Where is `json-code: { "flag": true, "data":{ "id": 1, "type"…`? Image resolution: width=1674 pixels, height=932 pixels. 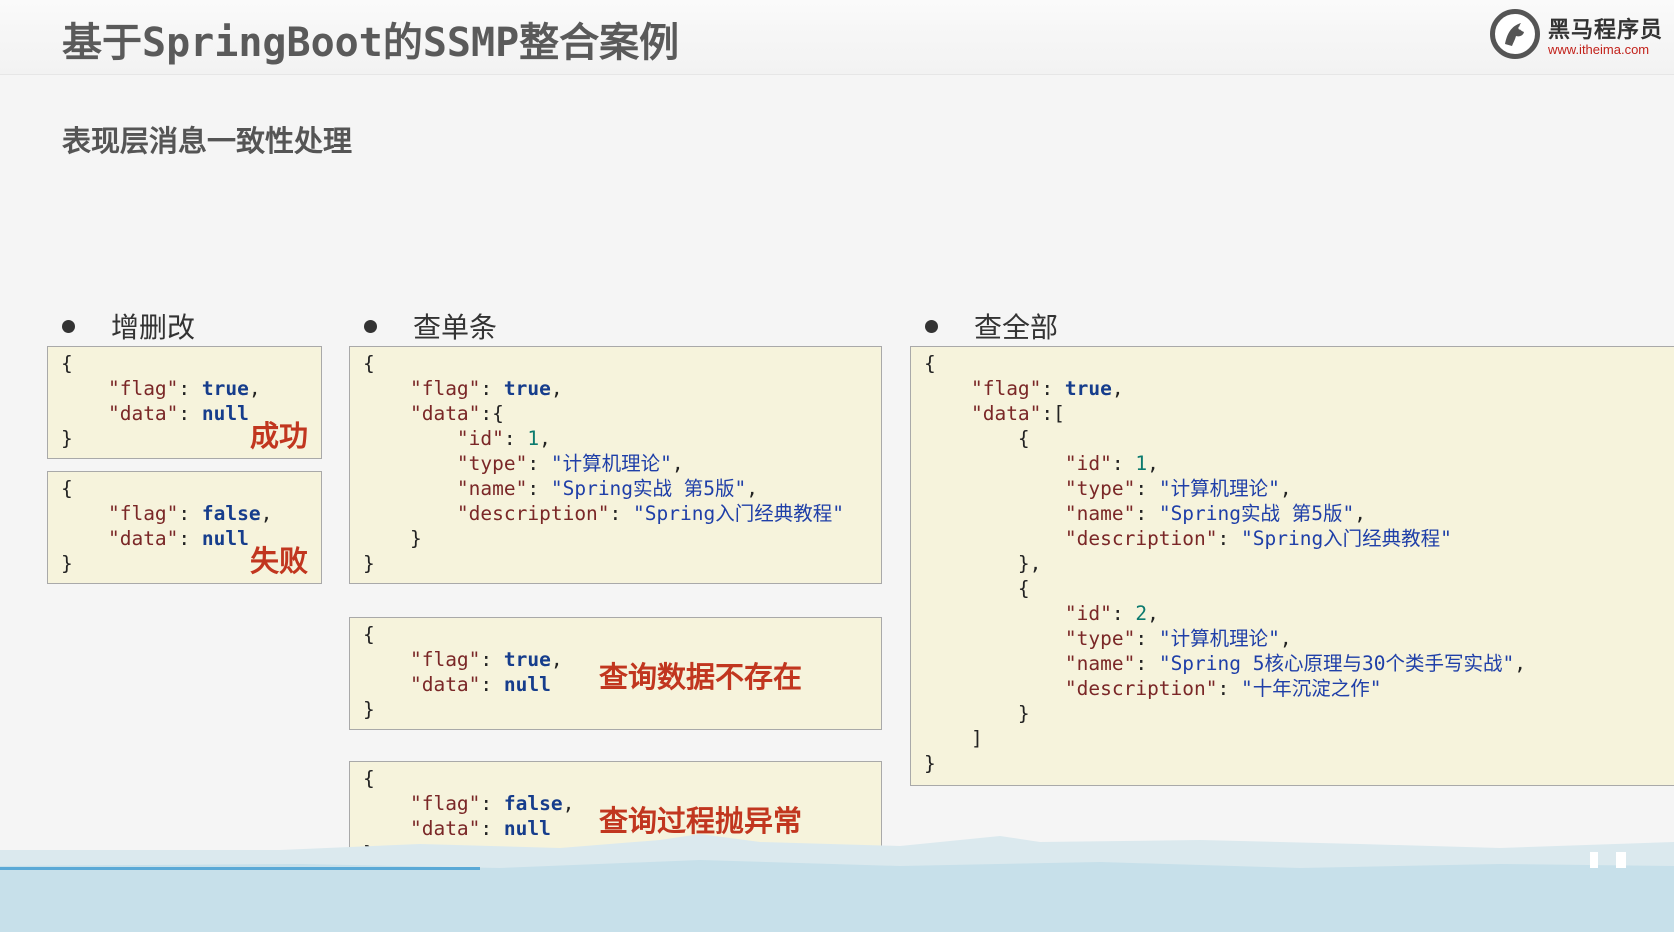
json-code: { "flag": true, "data":{ "id": 1, "type"… is located at coordinates (603, 463).